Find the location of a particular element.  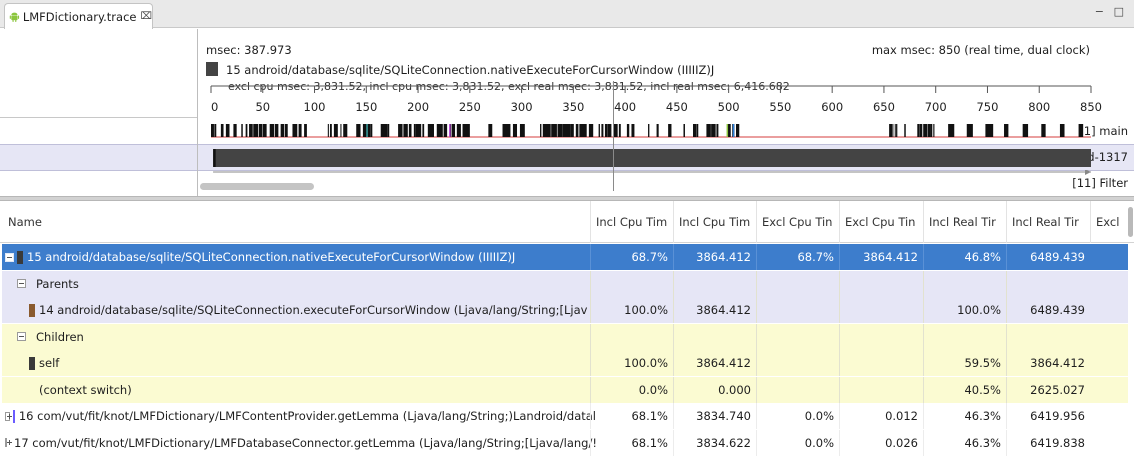

row-value-cell: 3864.412 is located at coordinates (1057, 363).